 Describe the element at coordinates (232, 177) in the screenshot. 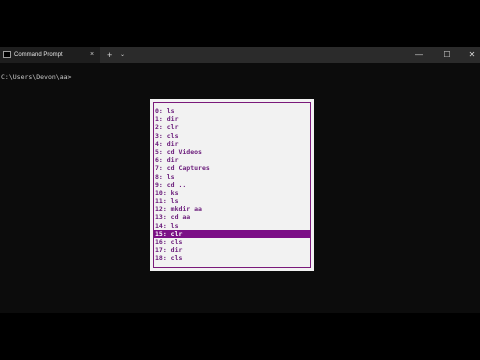

I see `history-item: 8: ls` at that location.